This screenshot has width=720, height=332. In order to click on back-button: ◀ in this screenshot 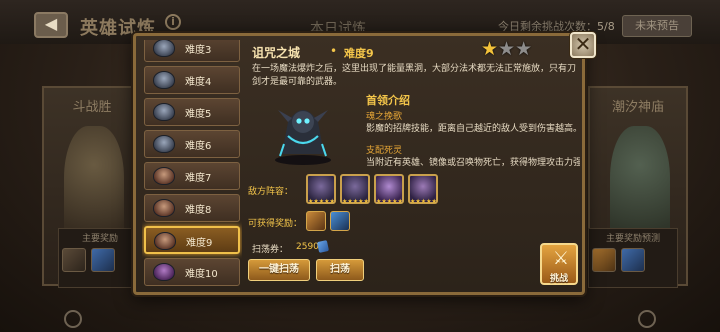, I will do `click(51, 25)`.